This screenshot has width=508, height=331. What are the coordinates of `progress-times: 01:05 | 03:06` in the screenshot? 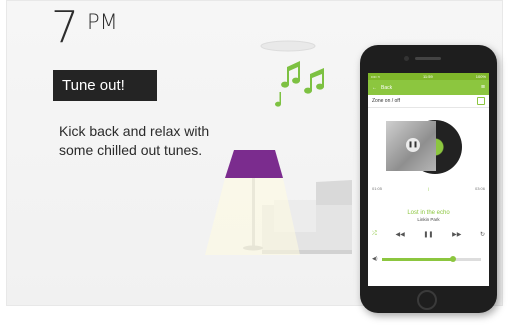 It's located at (428, 188).